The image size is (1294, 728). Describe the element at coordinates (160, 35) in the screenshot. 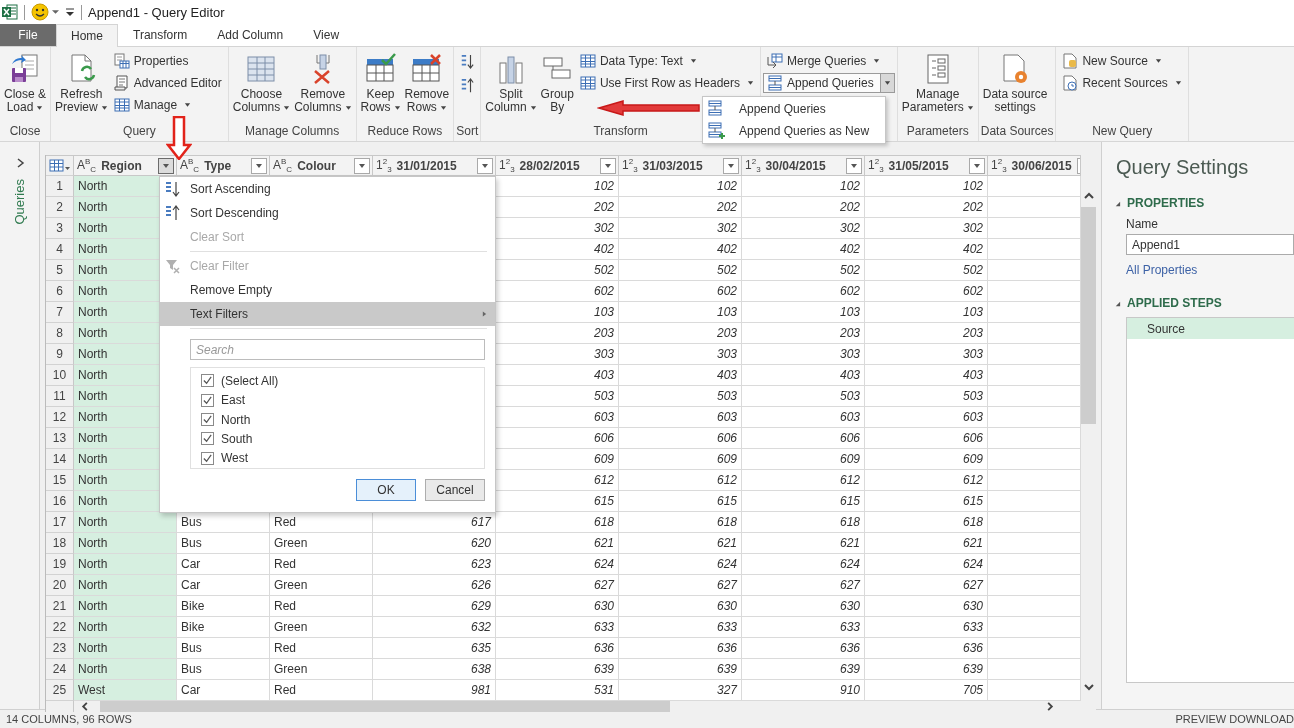

I see `ribbon-tab: Transform` at that location.